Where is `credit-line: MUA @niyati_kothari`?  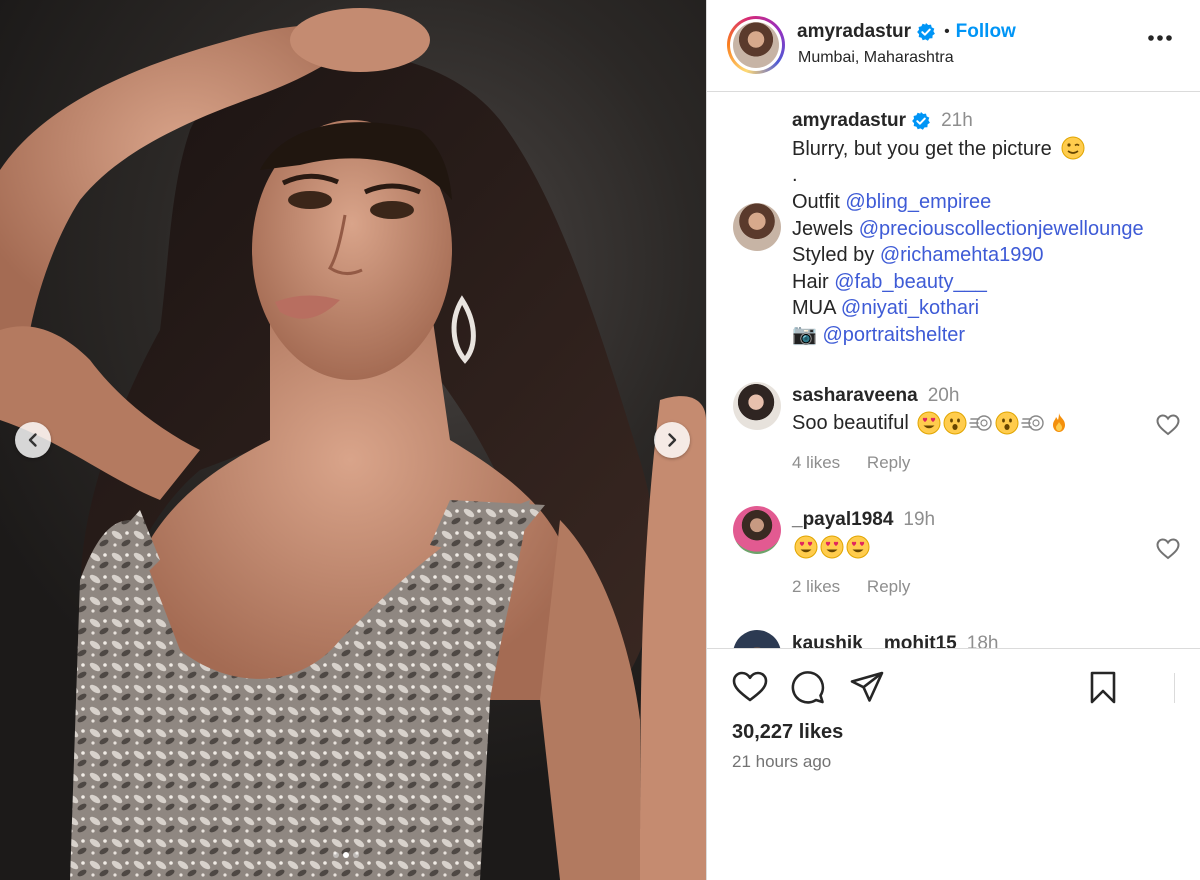 credit-line: MUA @niyati_kothari is located at coordinates (885, 308).